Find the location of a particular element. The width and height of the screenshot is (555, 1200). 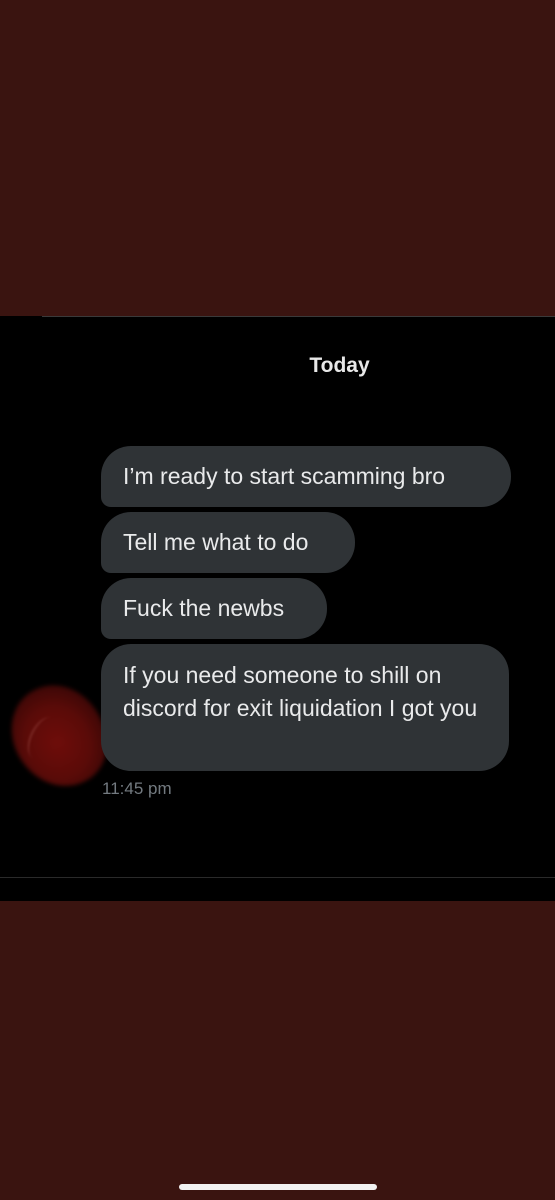

divider-top is located at coordinates (298, 316).